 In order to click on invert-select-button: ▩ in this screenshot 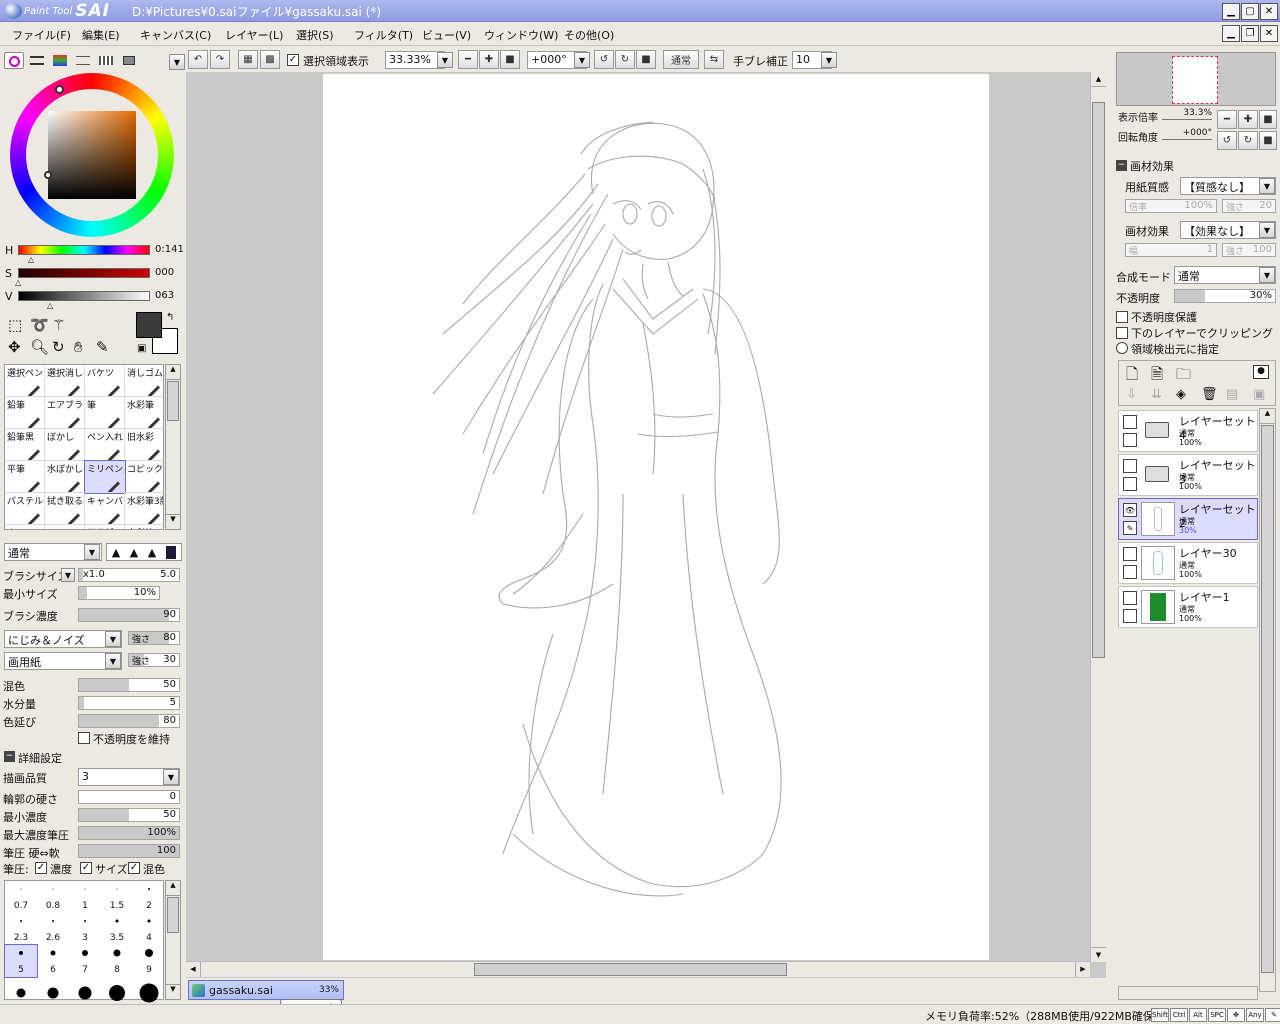, I will do `click(270, 59)`.